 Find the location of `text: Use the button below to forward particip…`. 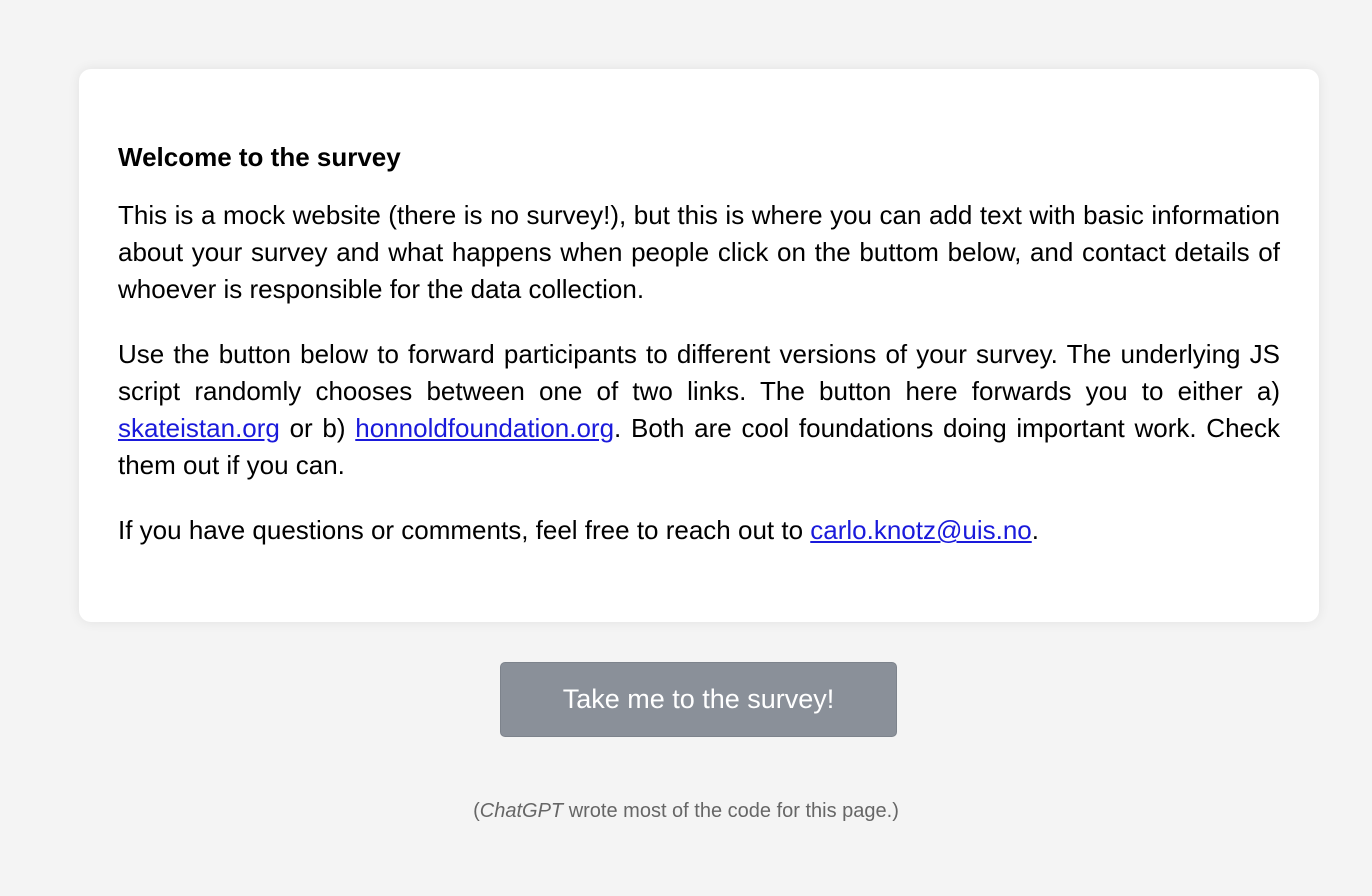

text: Use the button below to forward particip… is located at coordinates (699, 372).